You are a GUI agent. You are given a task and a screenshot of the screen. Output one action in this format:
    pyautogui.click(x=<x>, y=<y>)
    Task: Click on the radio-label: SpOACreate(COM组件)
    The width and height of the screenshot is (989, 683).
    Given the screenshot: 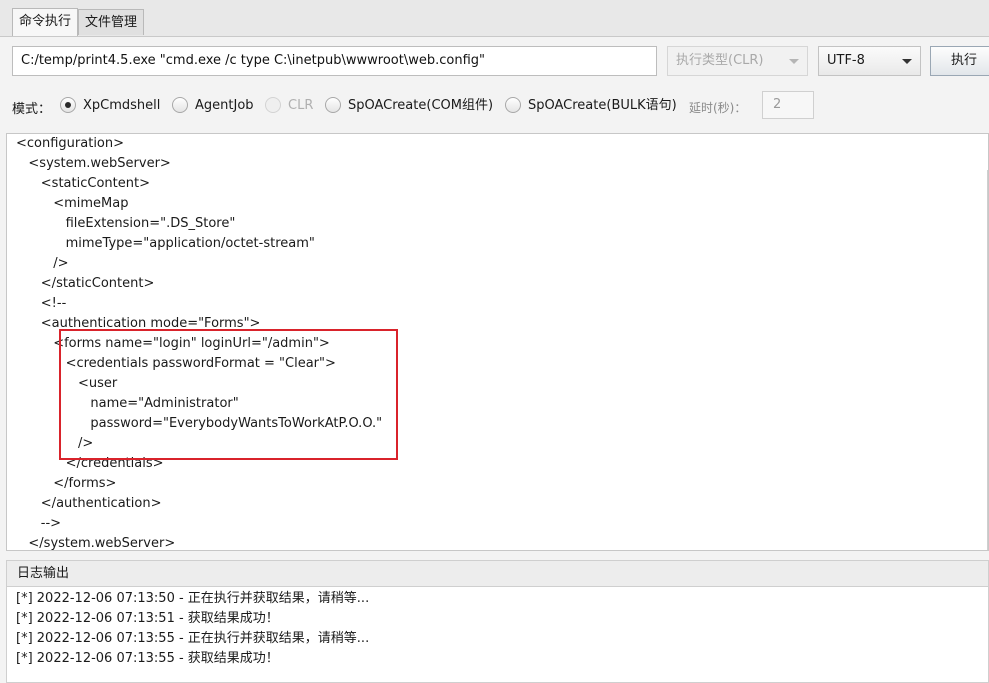 What is the action you would take?
    pyautogui.click(x=421, y=105)
    